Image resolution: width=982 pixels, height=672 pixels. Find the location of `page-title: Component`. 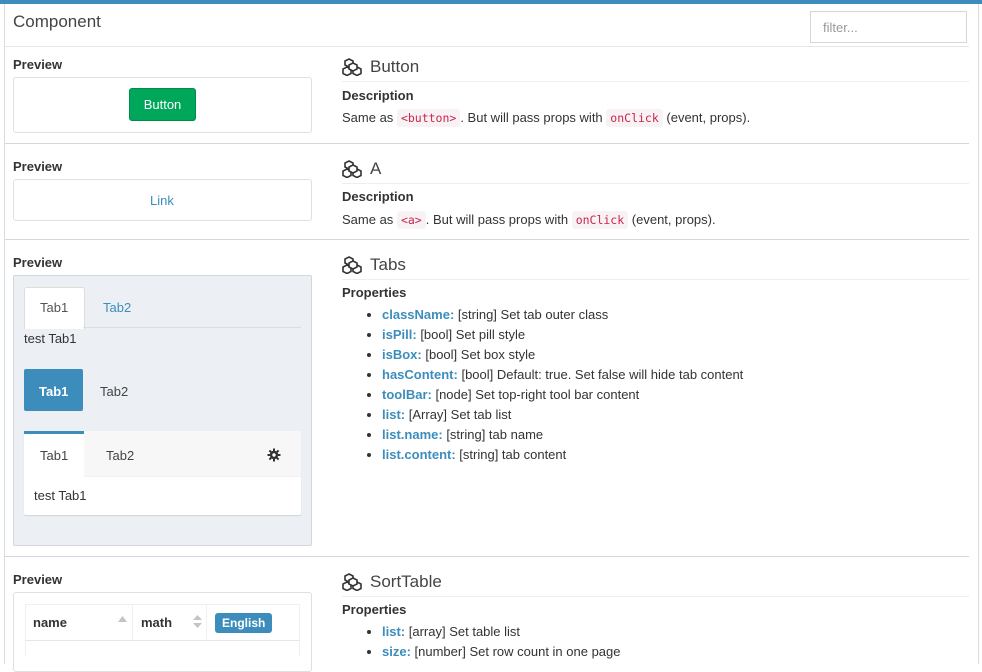

page-title: Component is located at coordinates (57, 21).